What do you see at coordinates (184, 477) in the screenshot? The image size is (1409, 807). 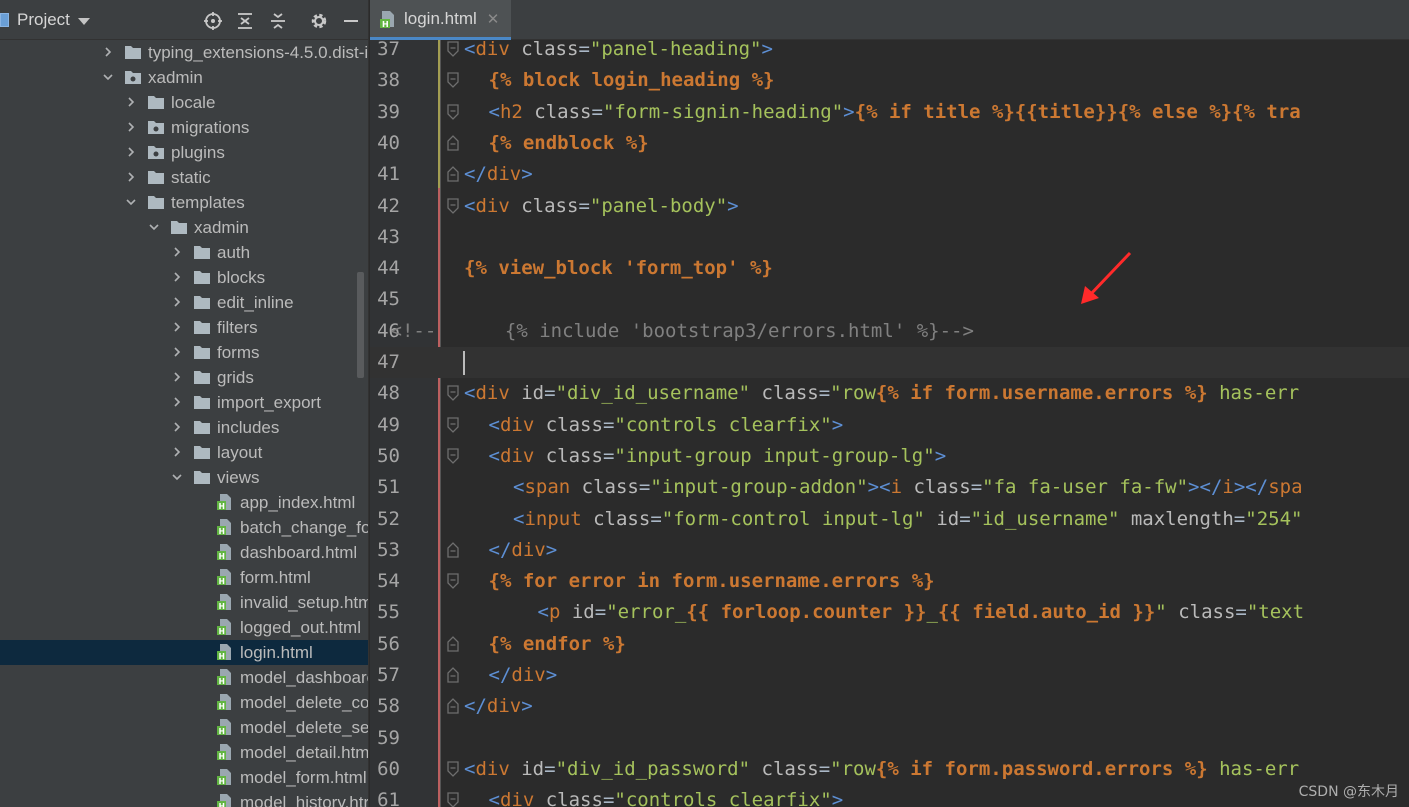 I see `tree-folder-item: views` at bounding box center [184, 477].